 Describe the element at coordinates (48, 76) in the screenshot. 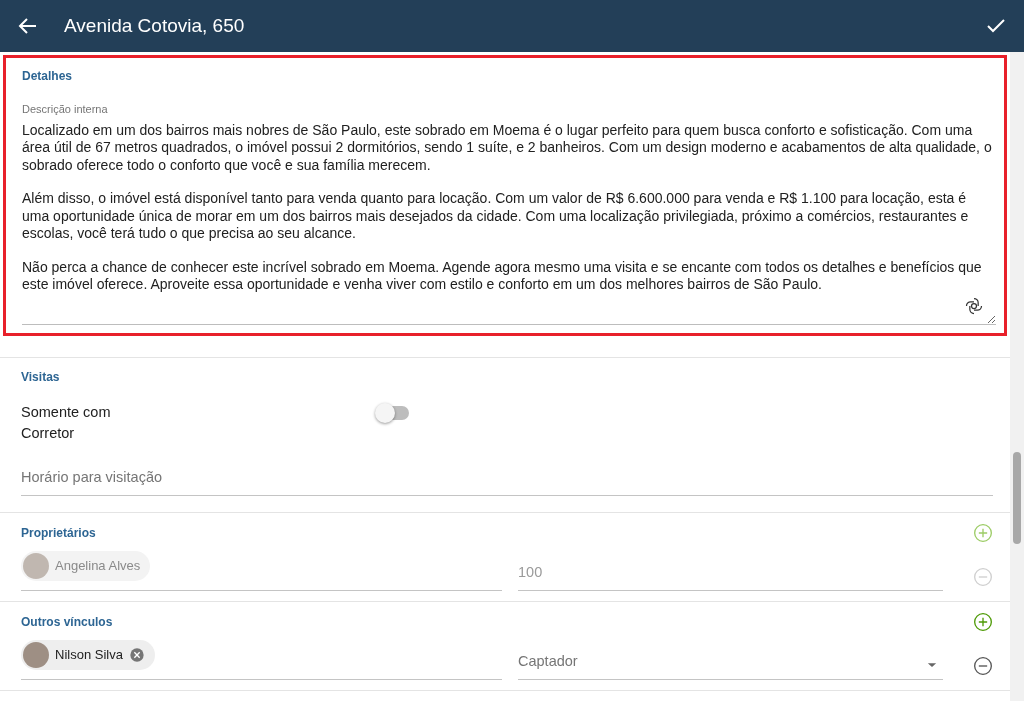

I see `section-heading: Detalhes` at that location.